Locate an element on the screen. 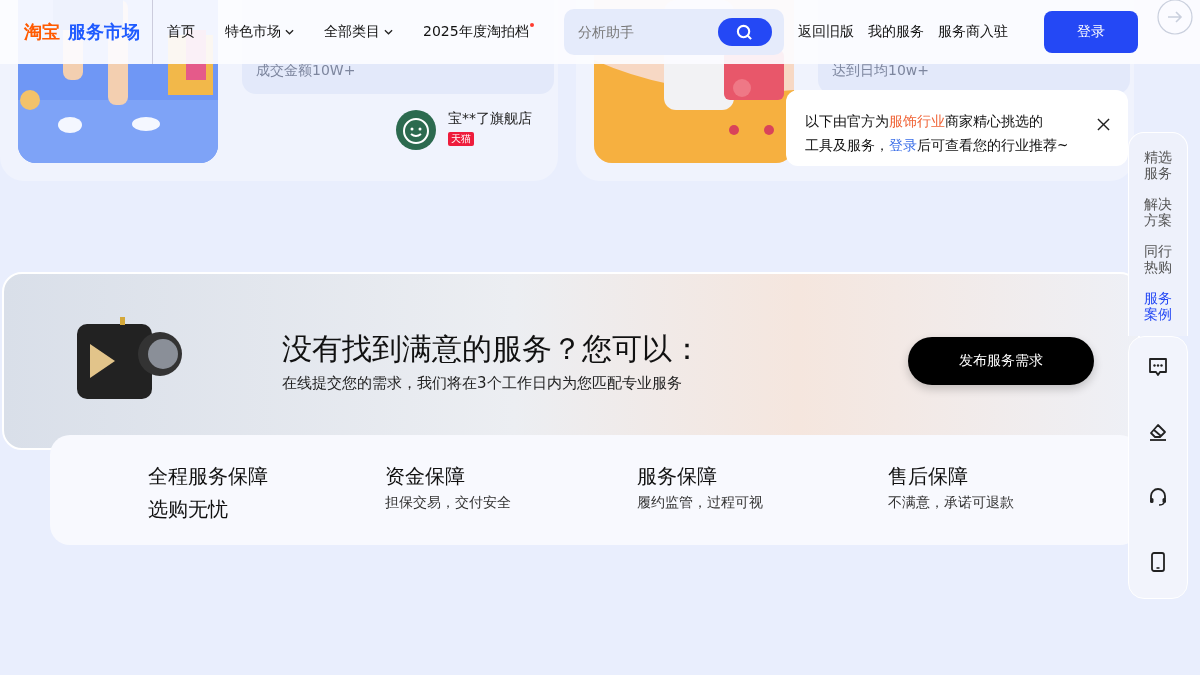 The image size is (1200, 675). search-button is located at coordinates (744, 32).